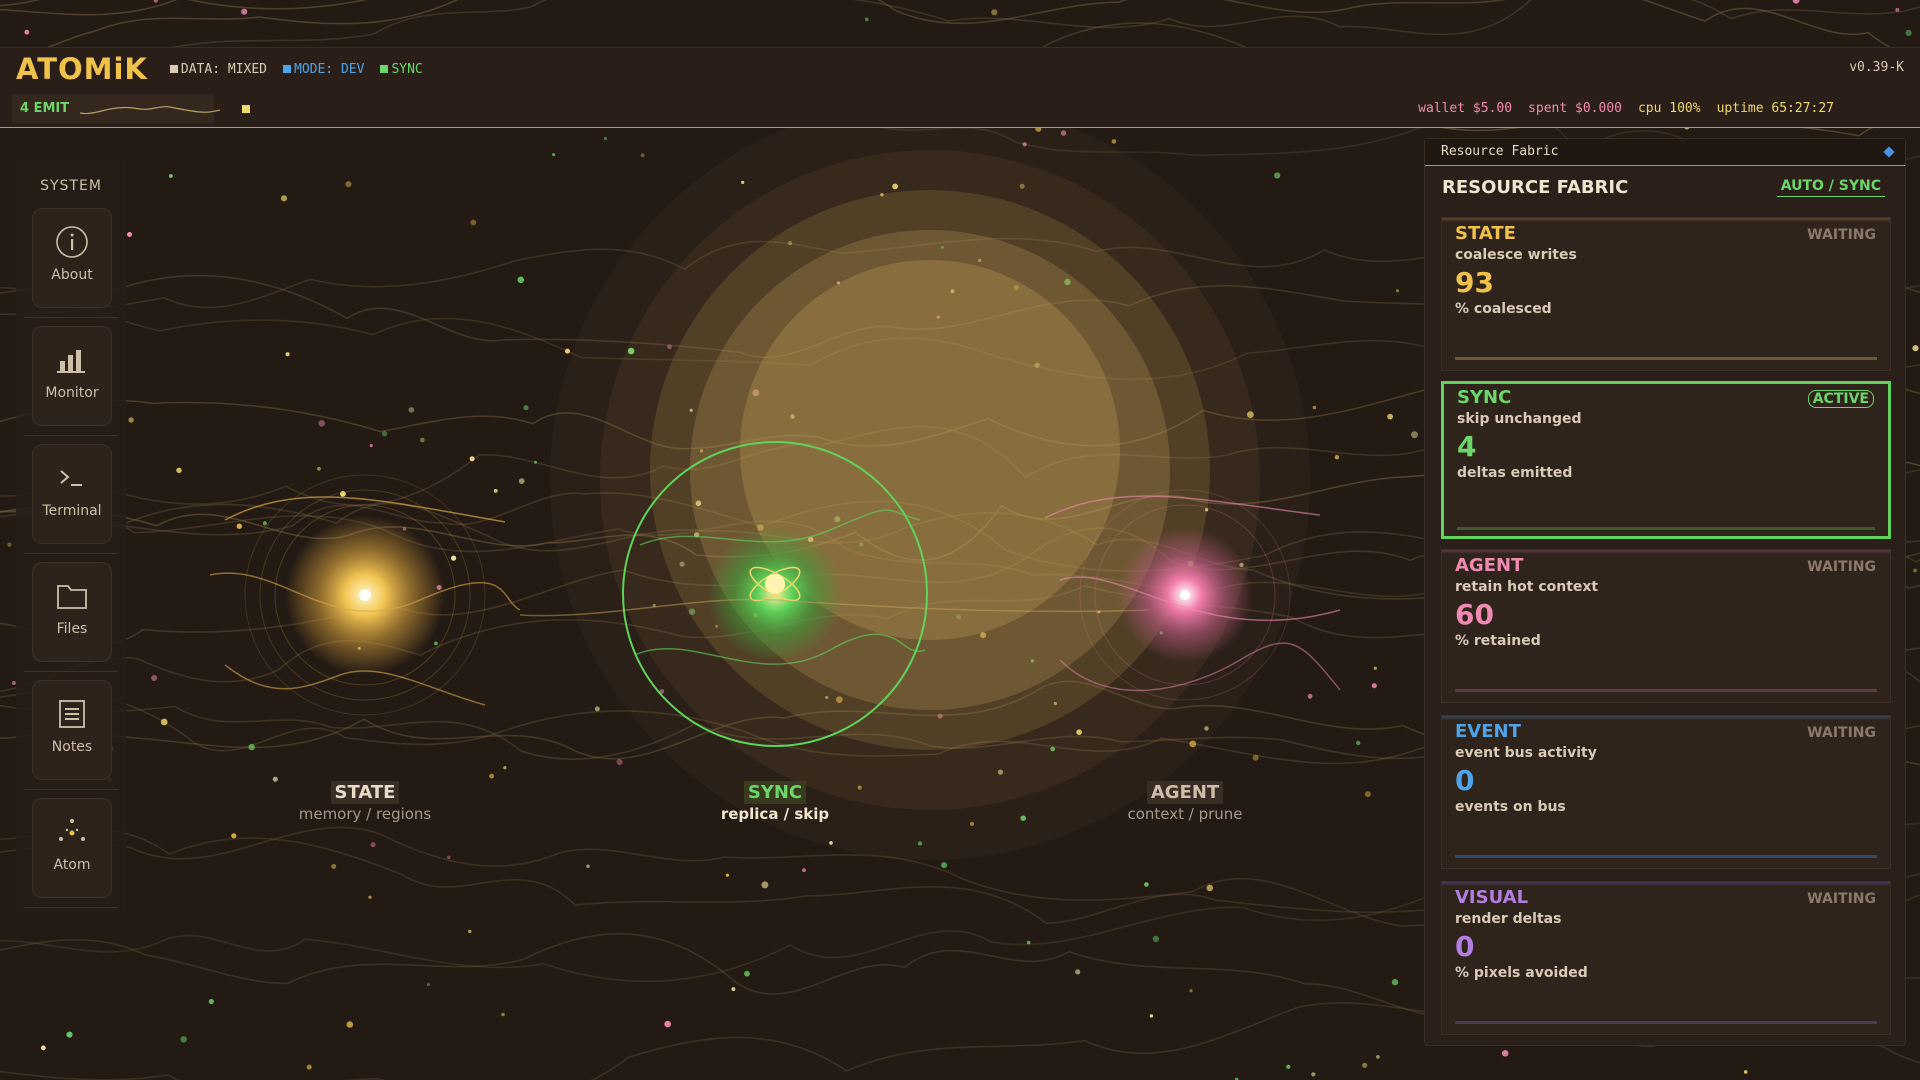 The width and height of the screenshot is (1920, 1080). What do you see at coordinates (365, 802) in the screenshot?
I see `state-node-label: STATE memory / regions` at bounding box center [365, 802].